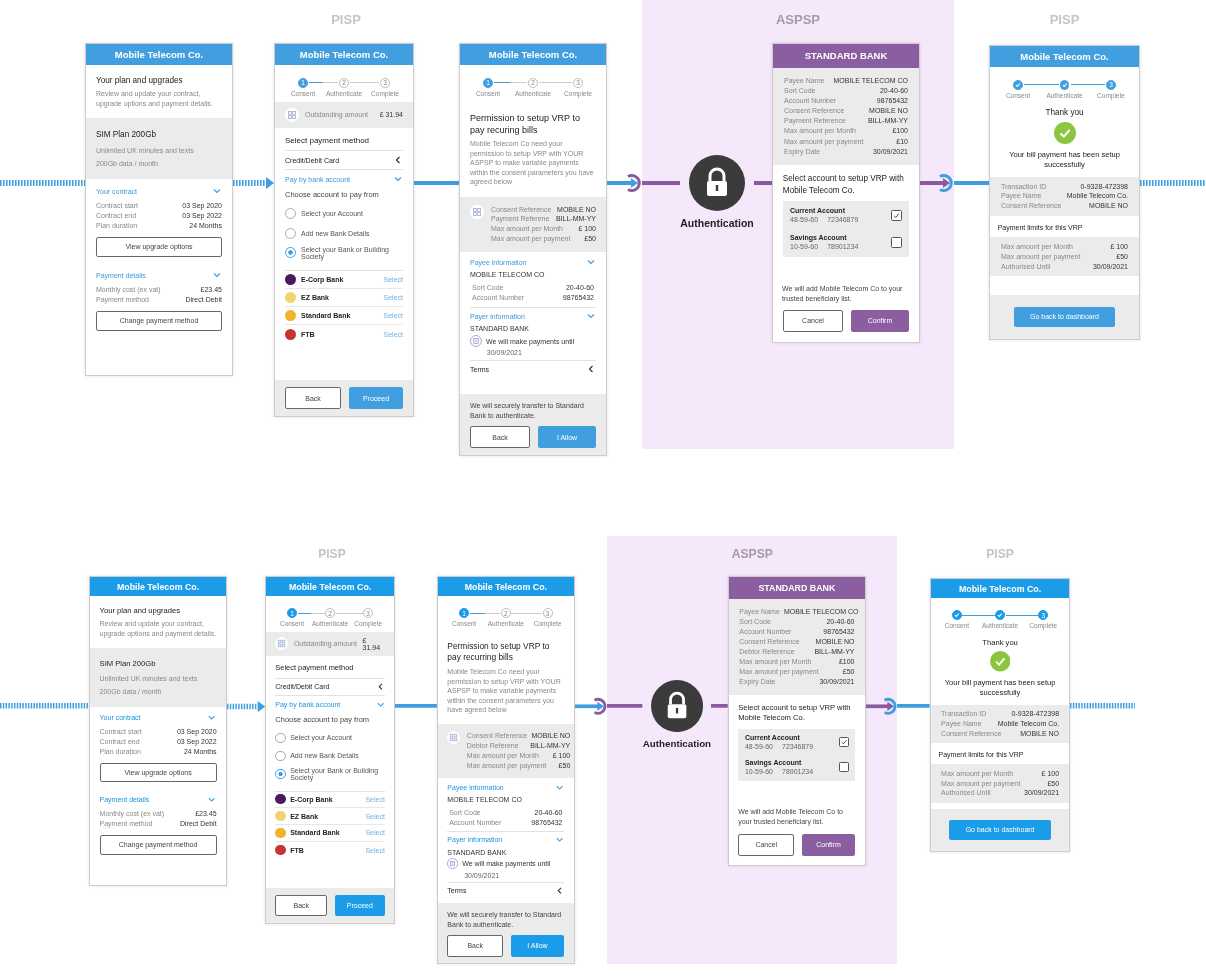 The height and width of the screenshot is (976, 1206). I want to click on section-heading: Select account to setup VRP with Mobile Telecom Co., so click(843, 185).